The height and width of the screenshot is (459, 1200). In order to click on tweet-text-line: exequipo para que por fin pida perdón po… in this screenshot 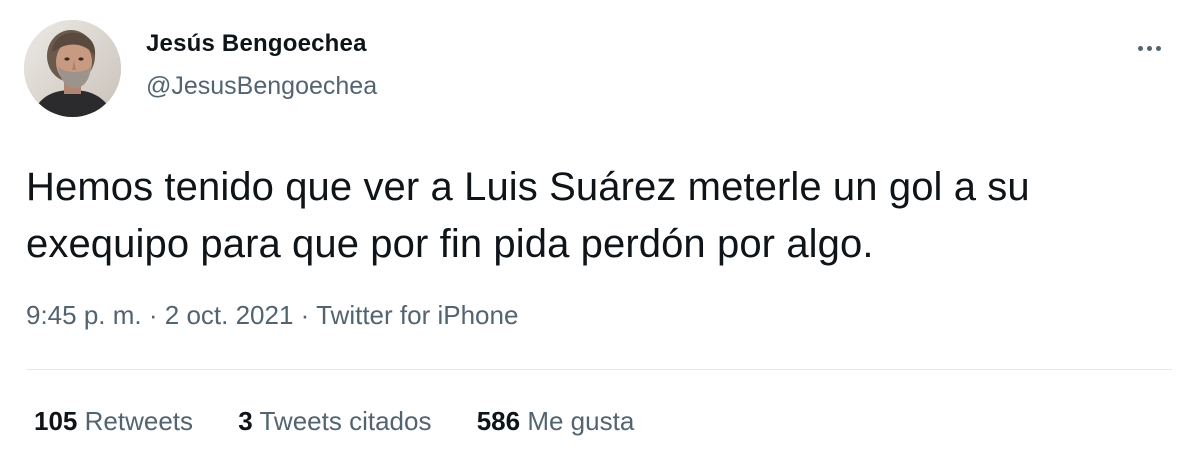, I will do `click(450, 244)`.